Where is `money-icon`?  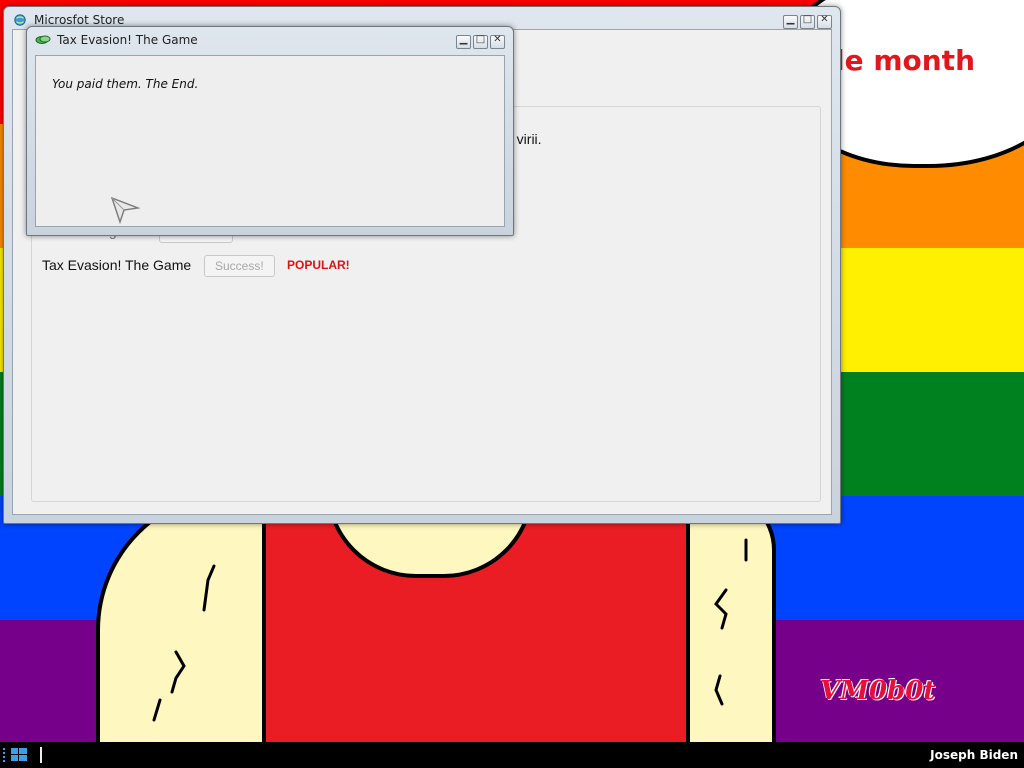 money-icon is located at coordinates (43, 39).